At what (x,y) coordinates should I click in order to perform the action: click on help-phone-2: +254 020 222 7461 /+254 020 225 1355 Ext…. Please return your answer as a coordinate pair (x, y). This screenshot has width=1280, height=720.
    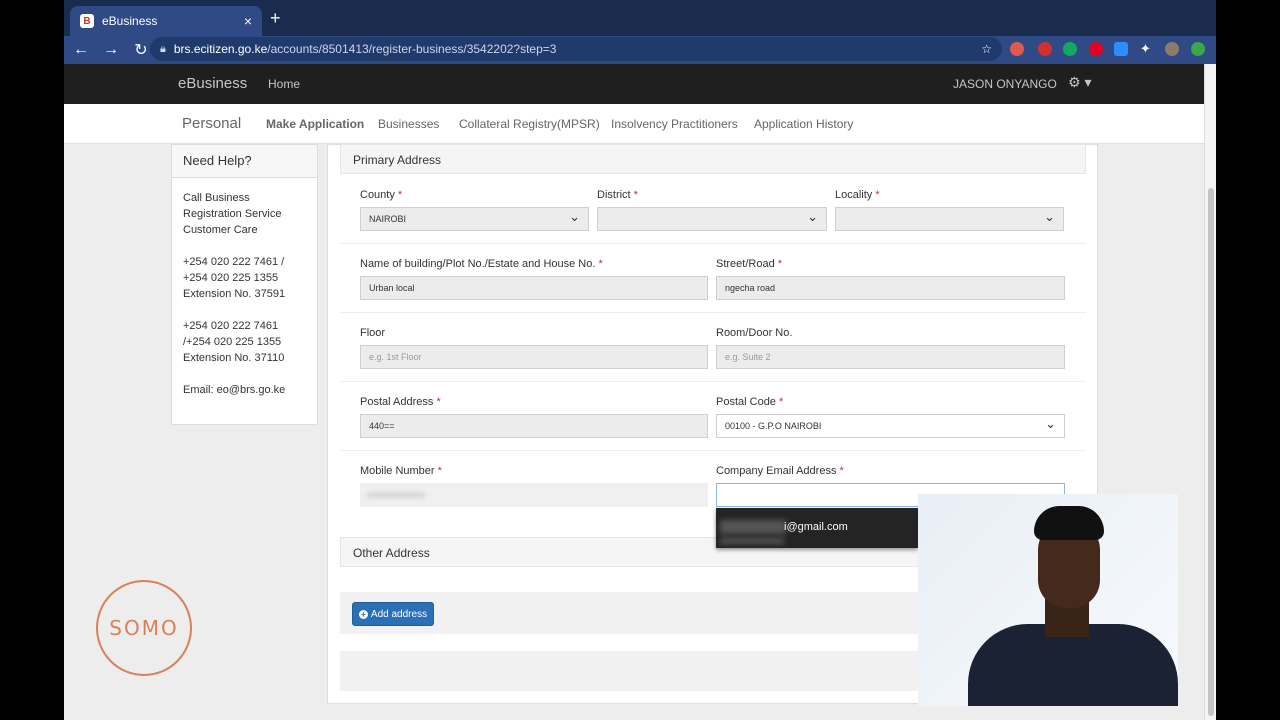
    Looking at the image, I should click on (244, 342).